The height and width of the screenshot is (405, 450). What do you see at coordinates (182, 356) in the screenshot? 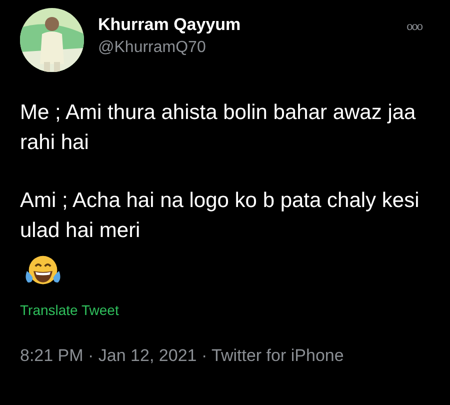
I see `tweet-timestamp: 8:21 PM · Jan 12, 2021 · Twitter for iPhone` at bounding box center [182, 356].